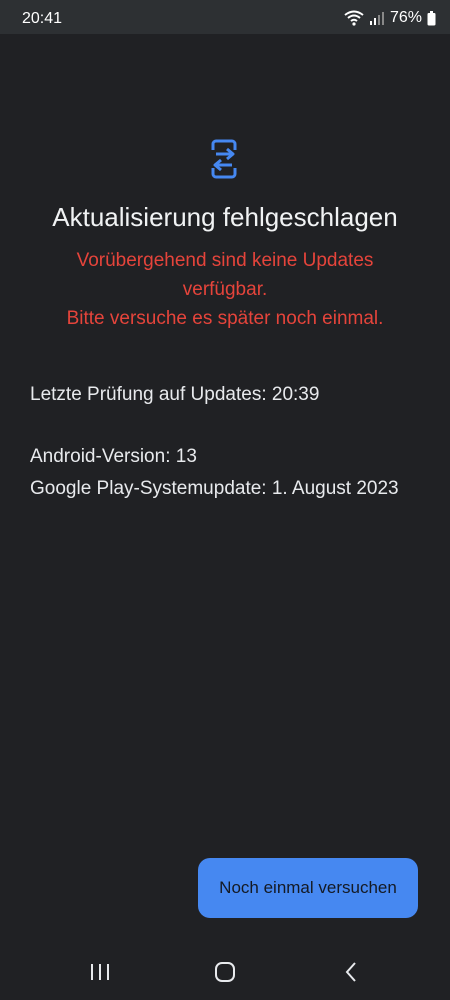 The width and height of the screenshot is (450, 1000). Describe the element at coordinates (225, 318) in the screenshot. I see `error-line: Bitte versuche es später noch einmal.` at that location.